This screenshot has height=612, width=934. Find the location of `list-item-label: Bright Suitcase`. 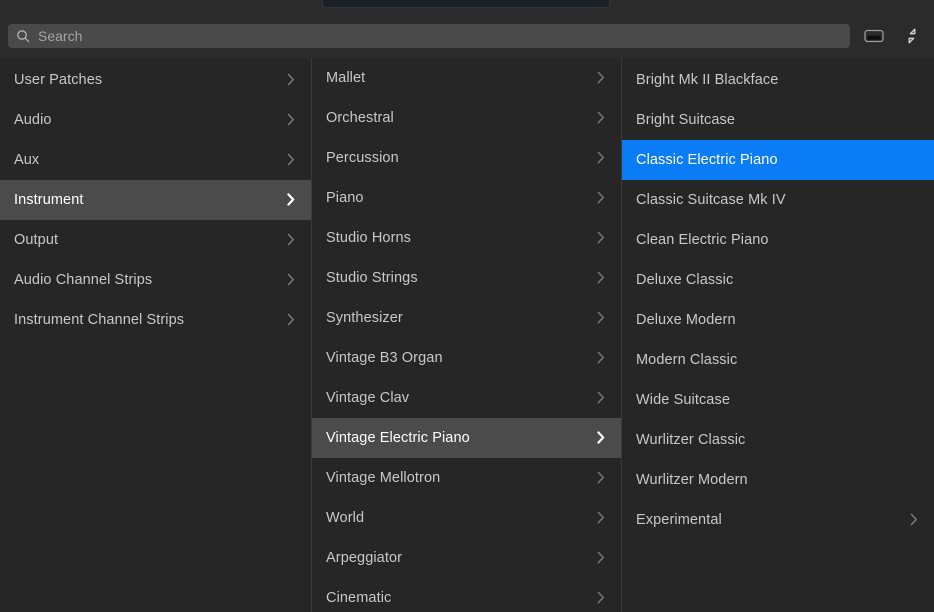

list-item-label: Bright Suitcase is located at coordinates (686, 120).